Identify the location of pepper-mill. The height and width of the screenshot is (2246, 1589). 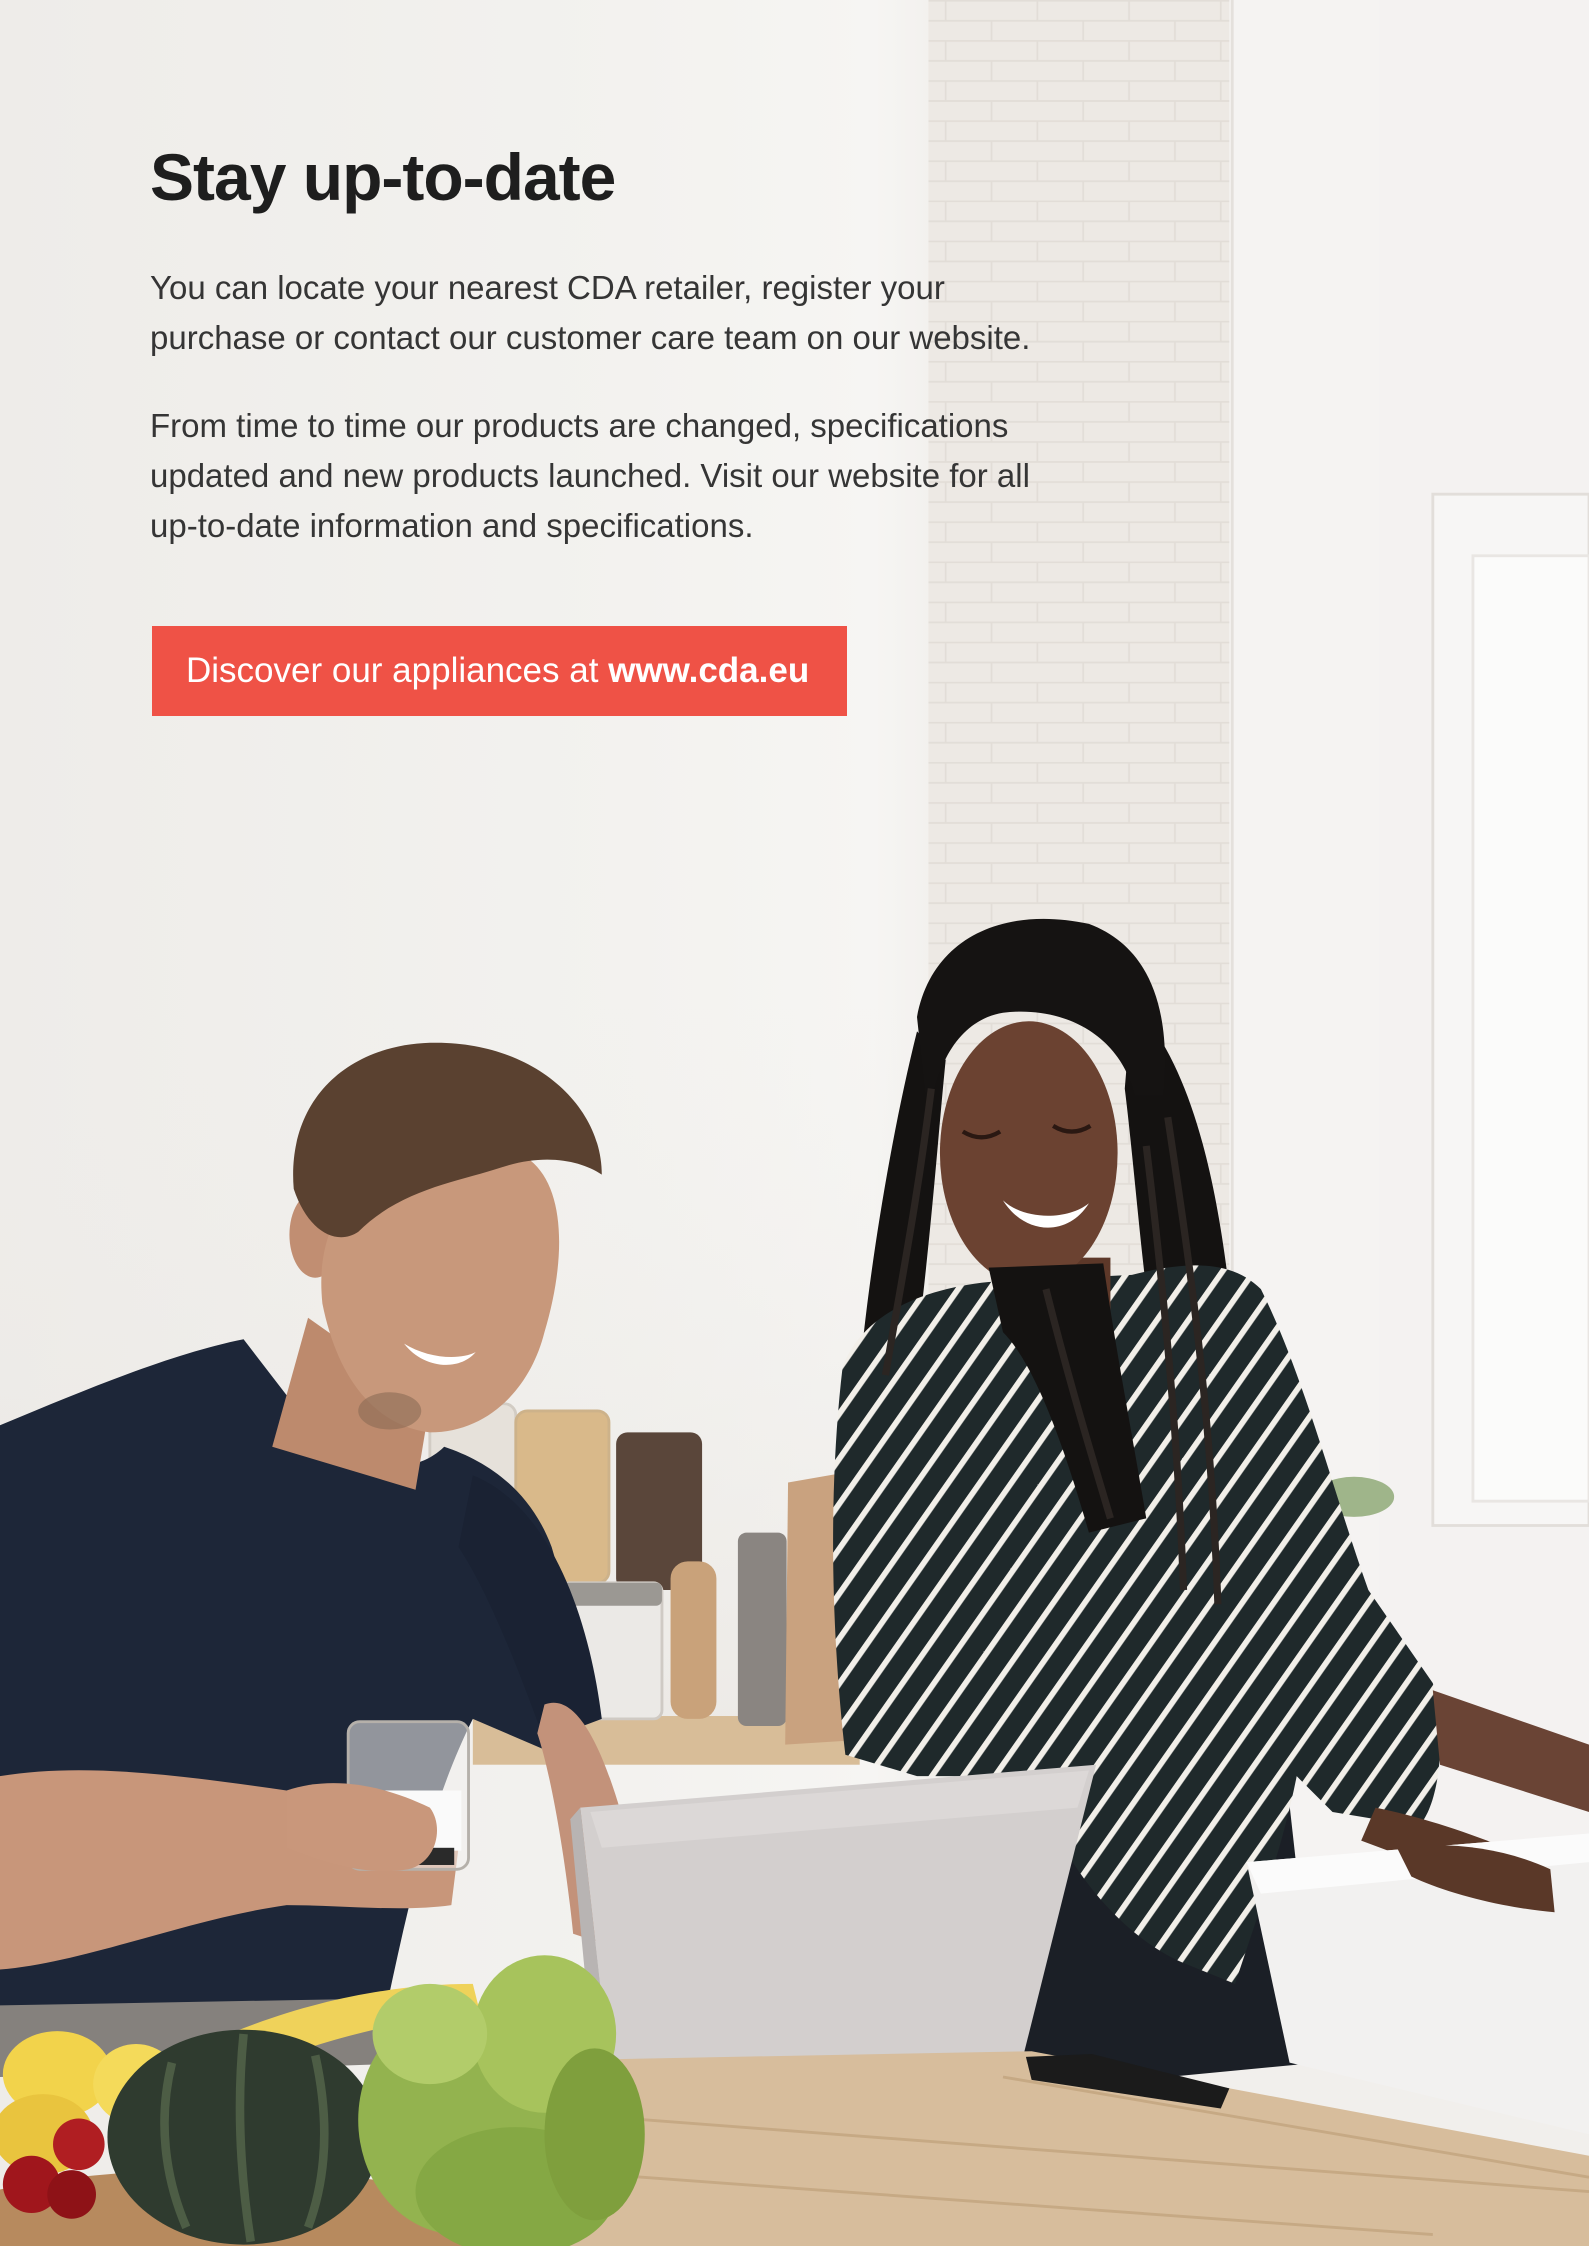
(693, 1640).